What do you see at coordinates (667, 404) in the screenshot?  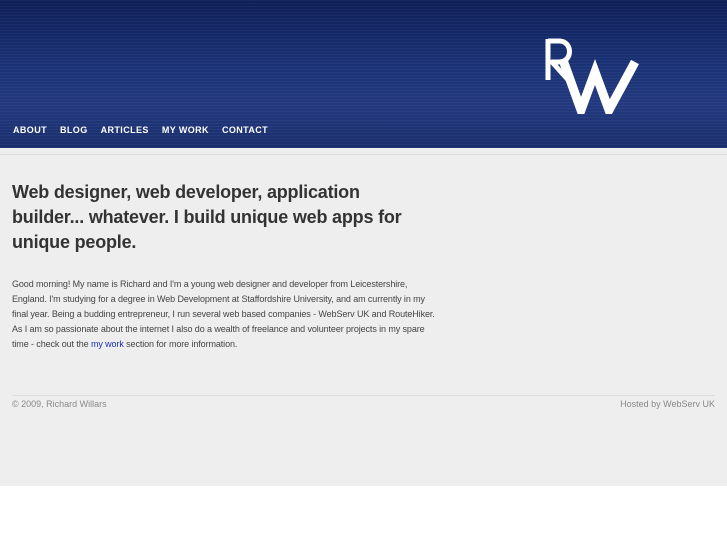 I see `hosted-by-text: Hosted by WebServ UK` at bounding box center [667, 404].